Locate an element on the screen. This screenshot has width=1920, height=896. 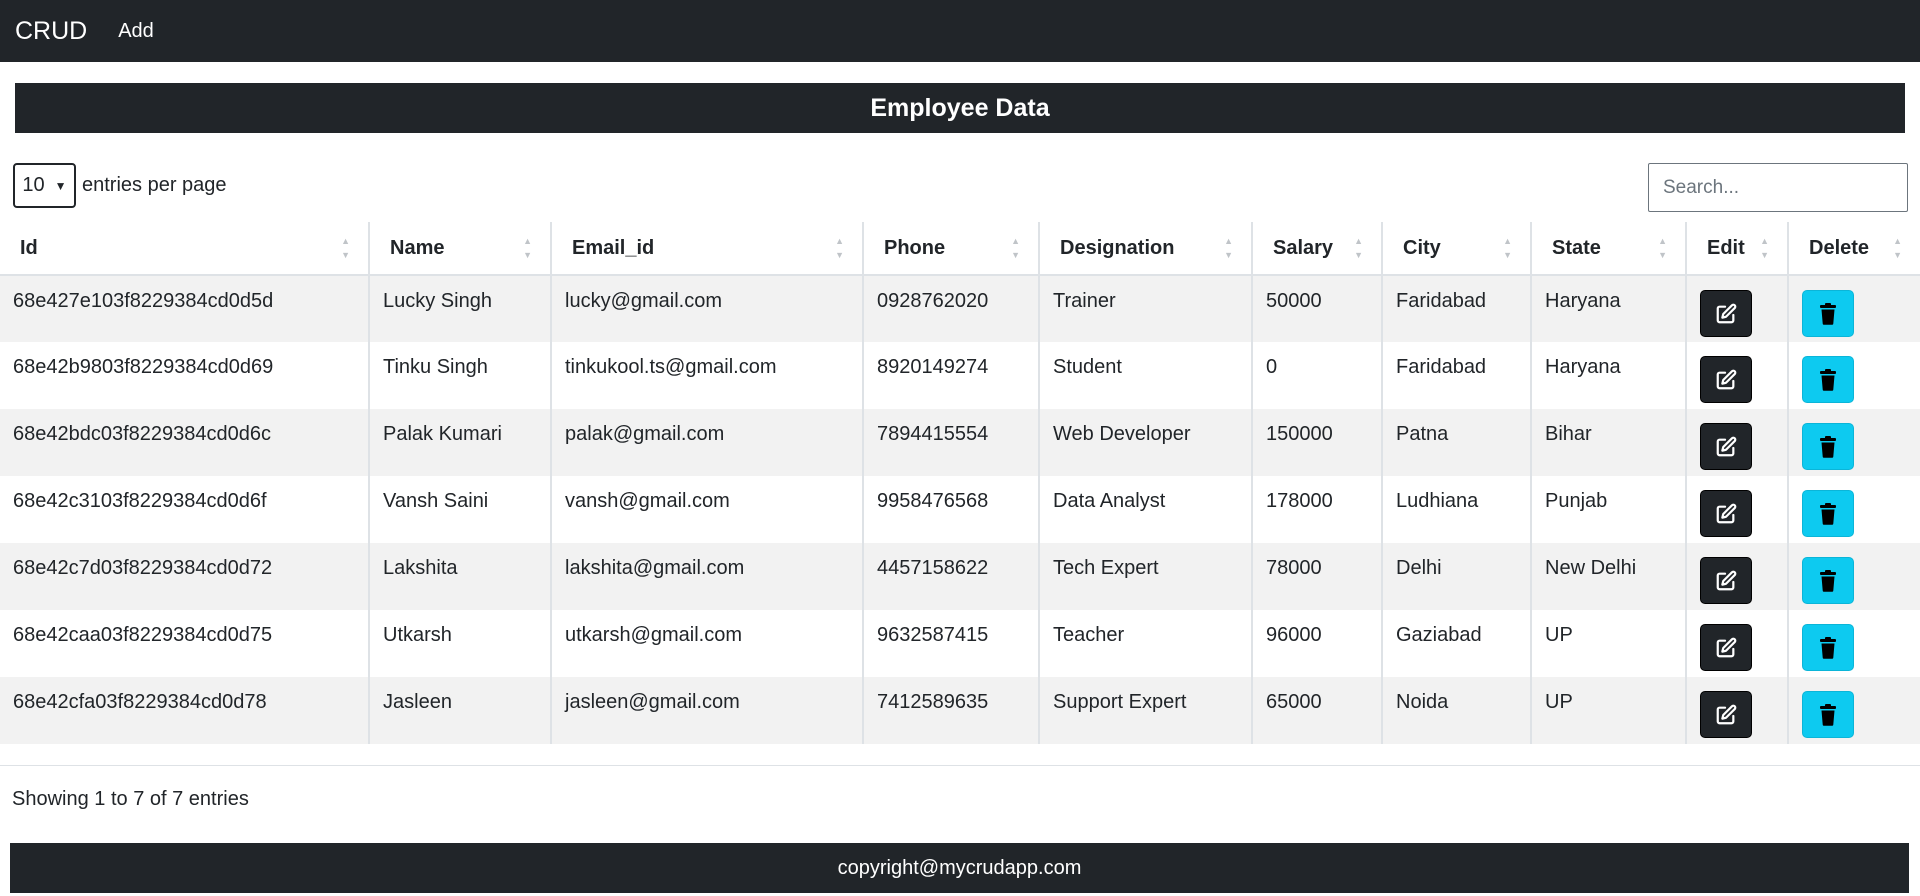
cell-state: UP is located at coordinates (1609, 643).